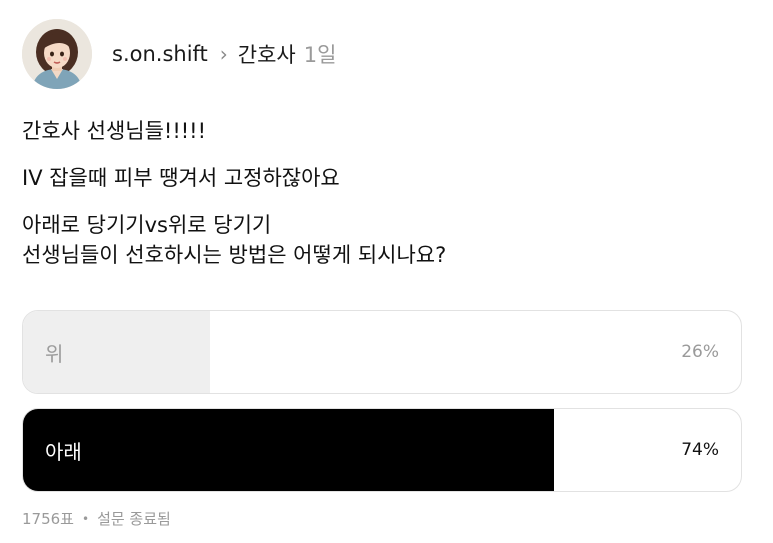 This screenshot has width=773, height=543. I want to click on post-line: IV 잡을때 피부 땡겨서 고정하잖아요, so click(181, 178).